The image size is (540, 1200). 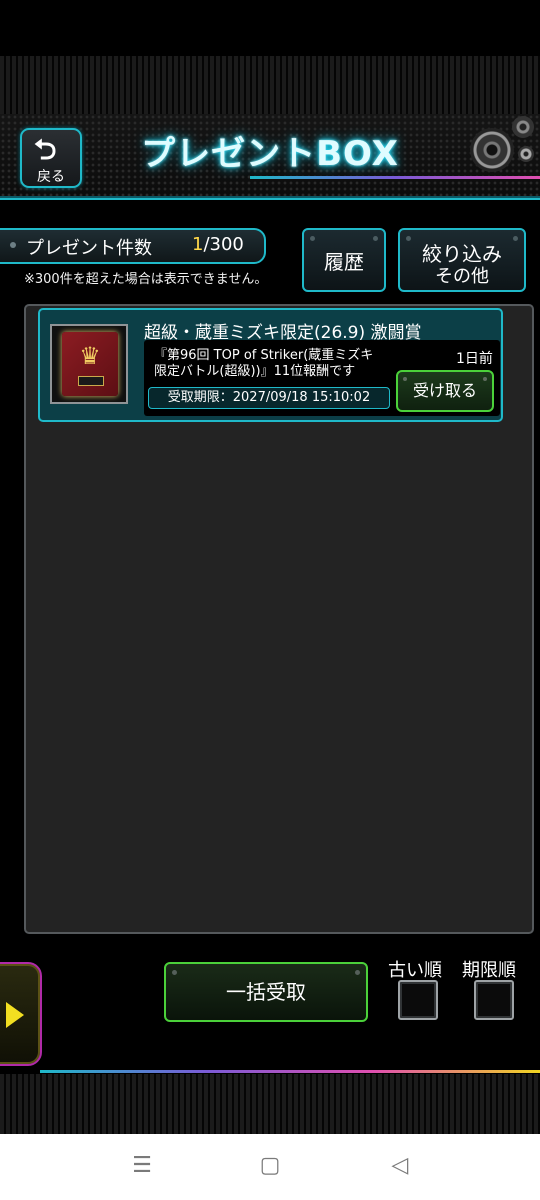 What do you see at coordinates (223, 244) in the screenshot?
I see `present-count-max: /300` at bounding box center [223, 244].